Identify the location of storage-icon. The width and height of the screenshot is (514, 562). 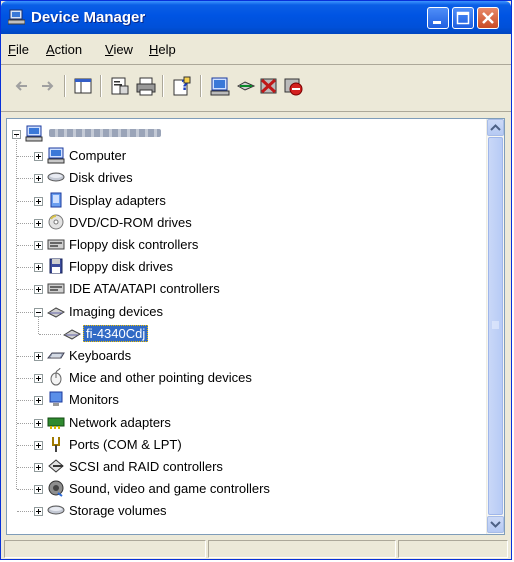
(56, 510).